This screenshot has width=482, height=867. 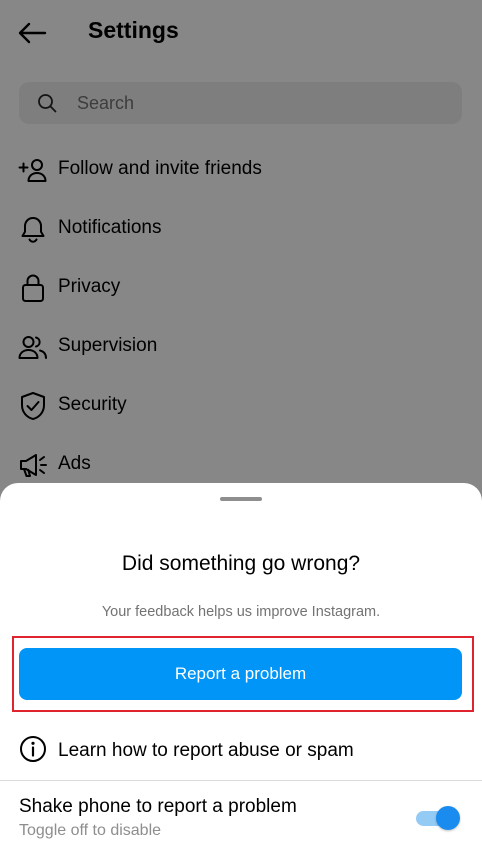 What do you see at coordinates (448, 818) in the screenshot?
I see `toggle-knob` at bounding box center [448, 818].